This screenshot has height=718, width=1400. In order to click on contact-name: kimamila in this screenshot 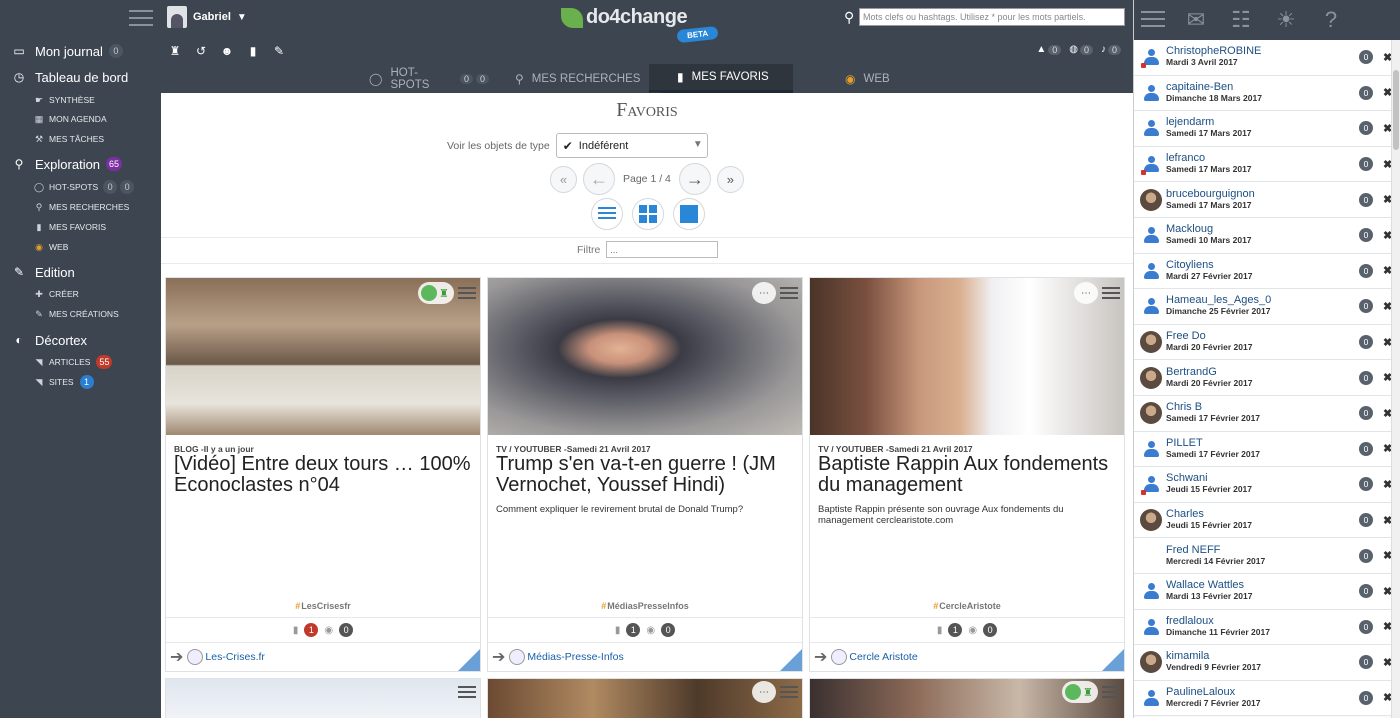, I will do `click(1262, 656)`.